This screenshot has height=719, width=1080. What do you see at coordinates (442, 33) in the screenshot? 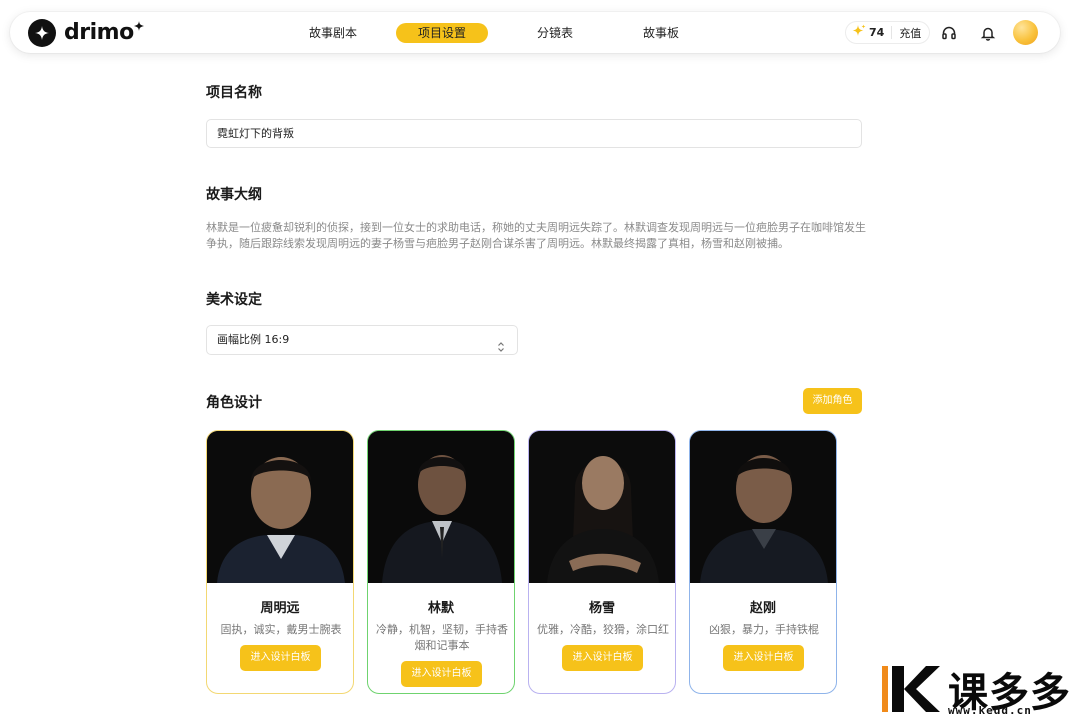
I see `tab-project-settings: 项目设置` at bounding box center [442, 33].